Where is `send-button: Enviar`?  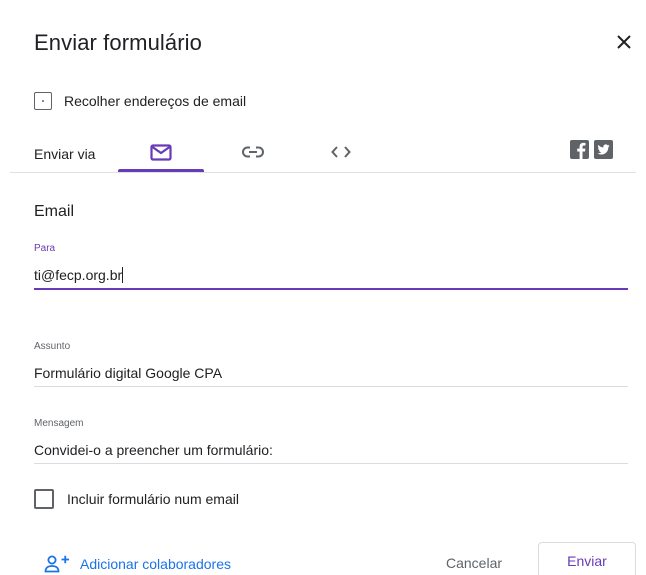
send-button: Enviar is located at coordinates (587, 558).